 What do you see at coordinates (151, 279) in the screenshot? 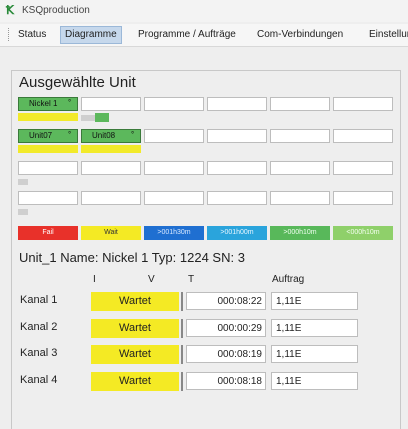
I see `column-header-v: V` at bounding box center [151, 279].